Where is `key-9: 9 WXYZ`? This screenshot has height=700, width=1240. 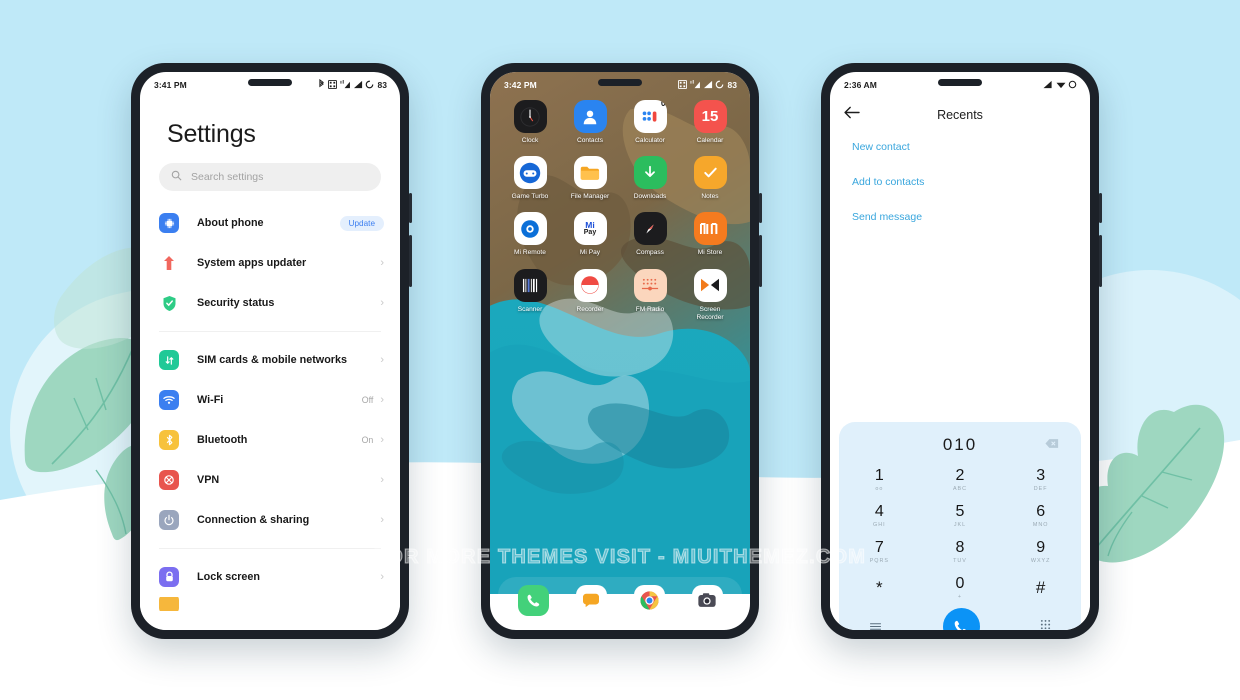 key-9: 9 WXYZ is located at coordinates (1040, 552).